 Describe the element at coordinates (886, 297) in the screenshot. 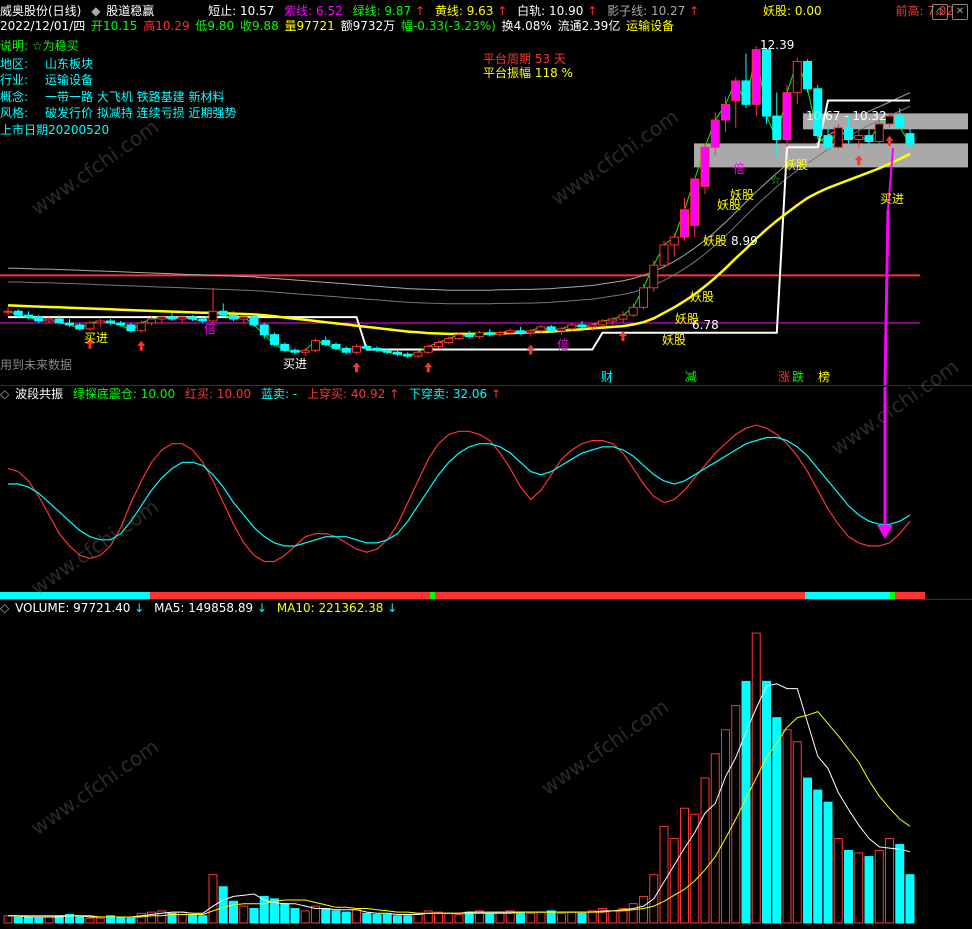

I see `signal-arrow-line` at that location.